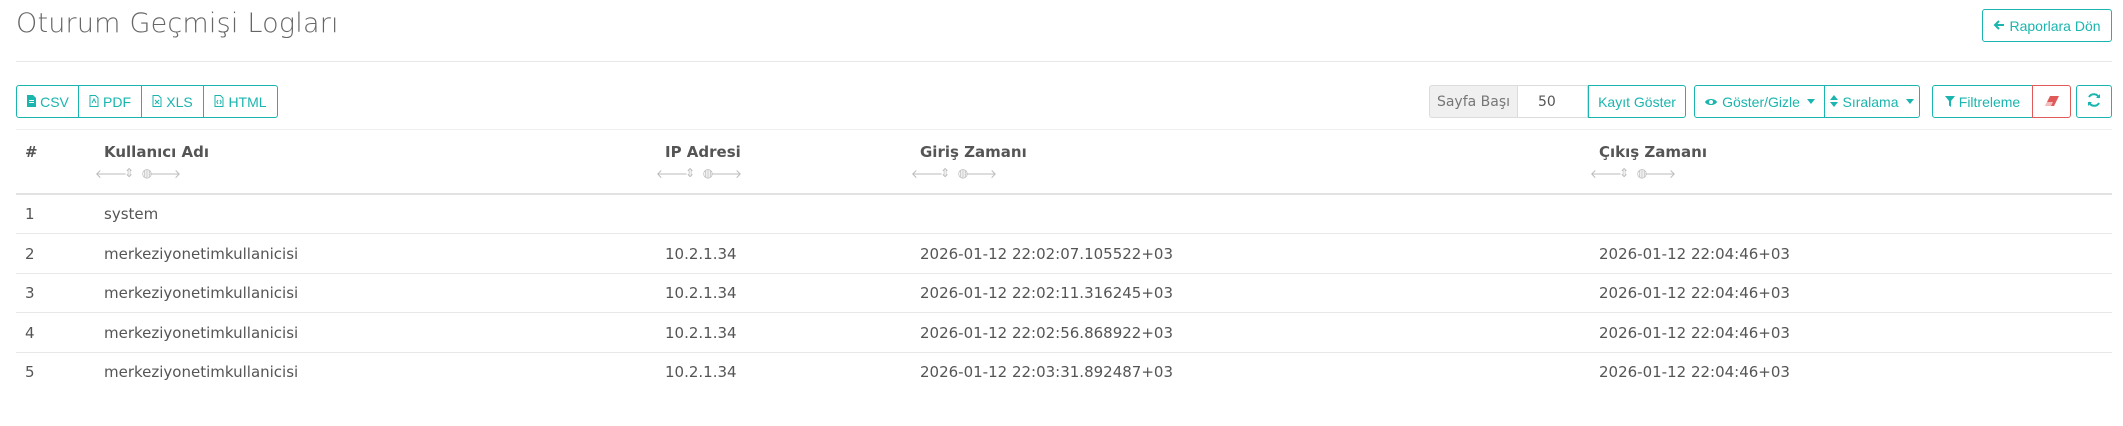 Image resolution: width=2123 pixels, height=426 pixels. I want to click on show-records-button: Kayıt Göster, so click(1637, 101).